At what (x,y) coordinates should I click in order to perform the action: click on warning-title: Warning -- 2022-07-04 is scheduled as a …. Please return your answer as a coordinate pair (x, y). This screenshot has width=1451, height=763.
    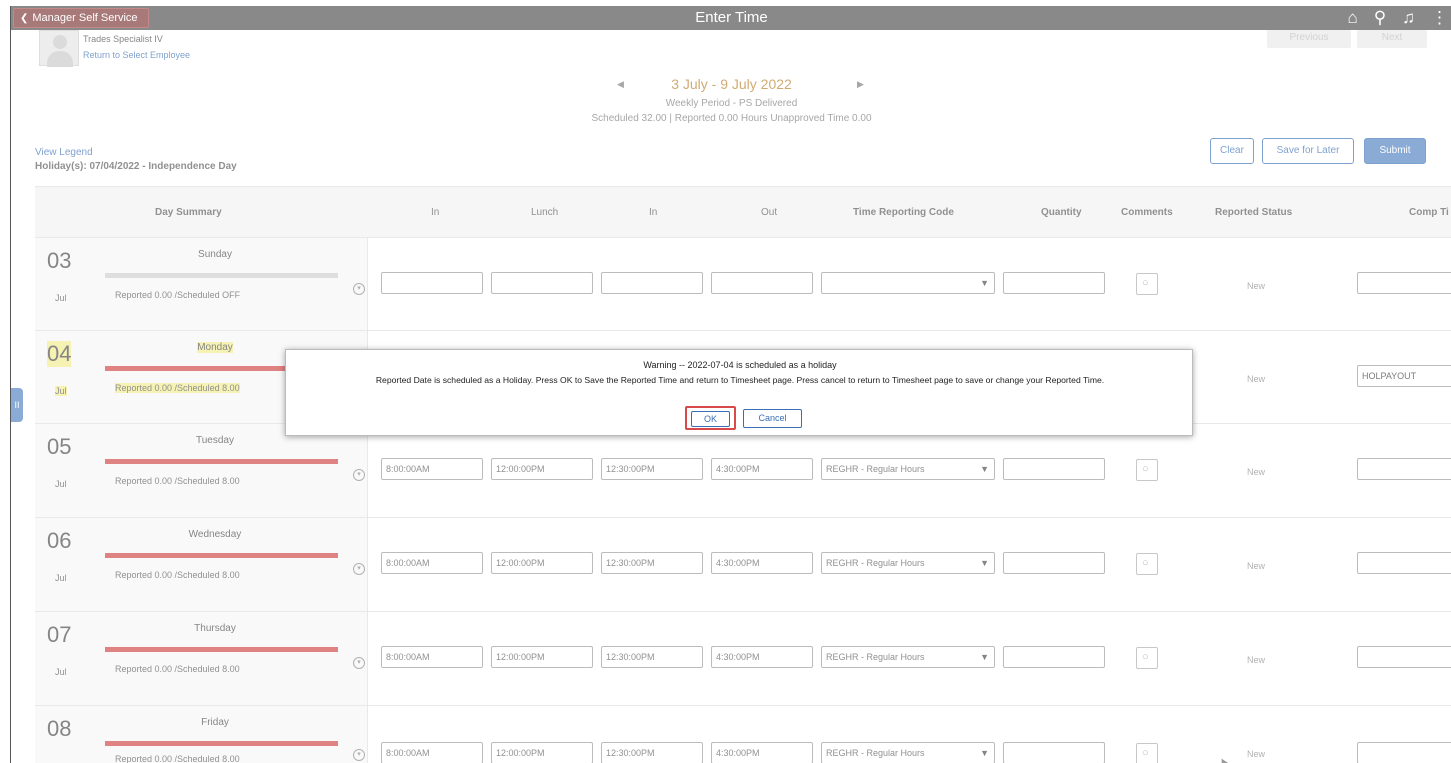
    Looking at the image, I should click on (740, 365).